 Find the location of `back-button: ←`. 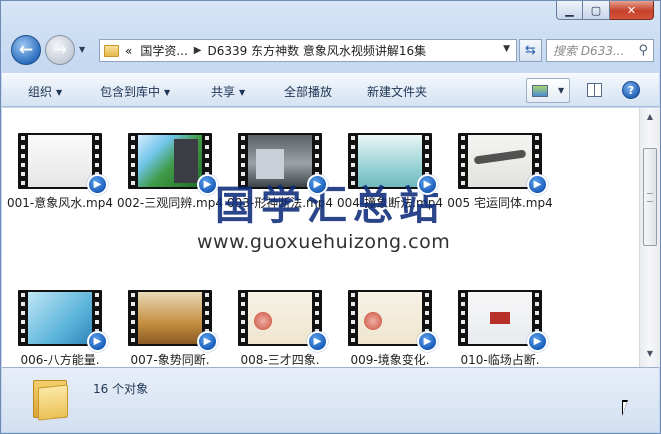

back-button: ← is located at coordinates (26, 50).